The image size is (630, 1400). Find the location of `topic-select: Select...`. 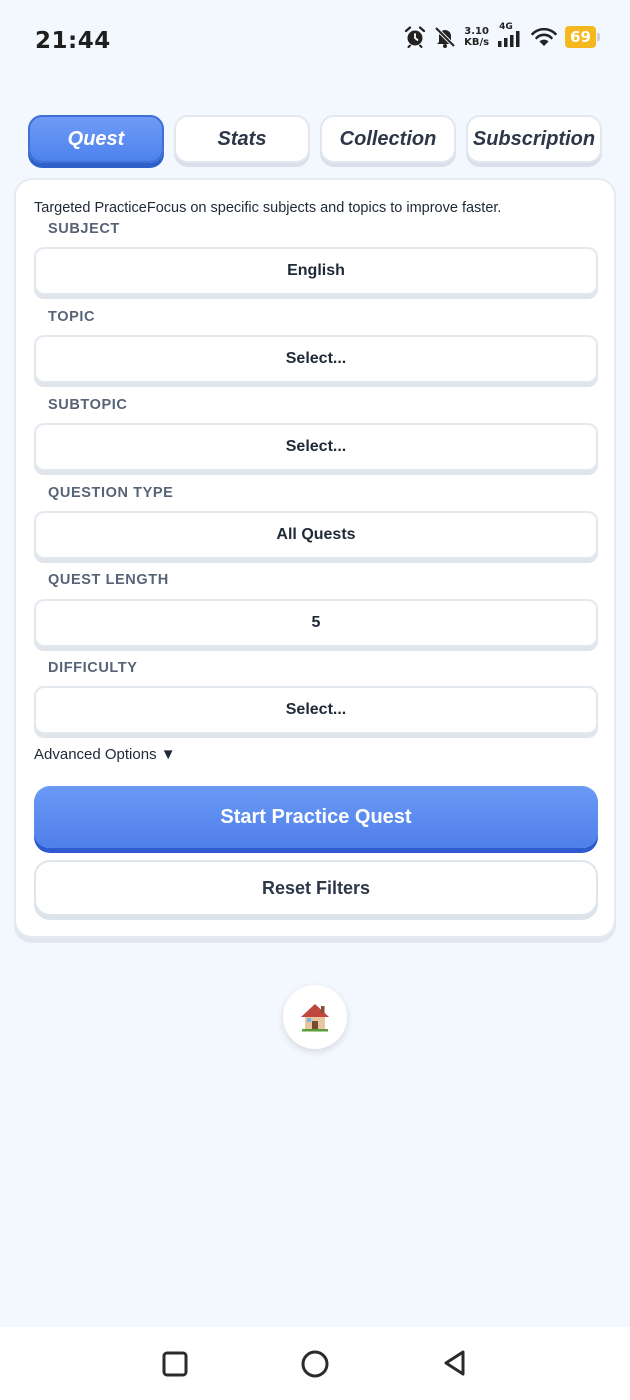

topic-select: Select... is located at coordinates (316, 359).